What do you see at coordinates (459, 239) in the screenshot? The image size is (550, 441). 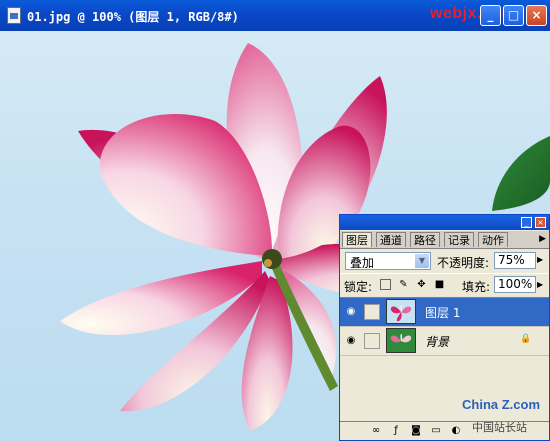 I see `tab-history: 记录` at bounding box center [459, 239].